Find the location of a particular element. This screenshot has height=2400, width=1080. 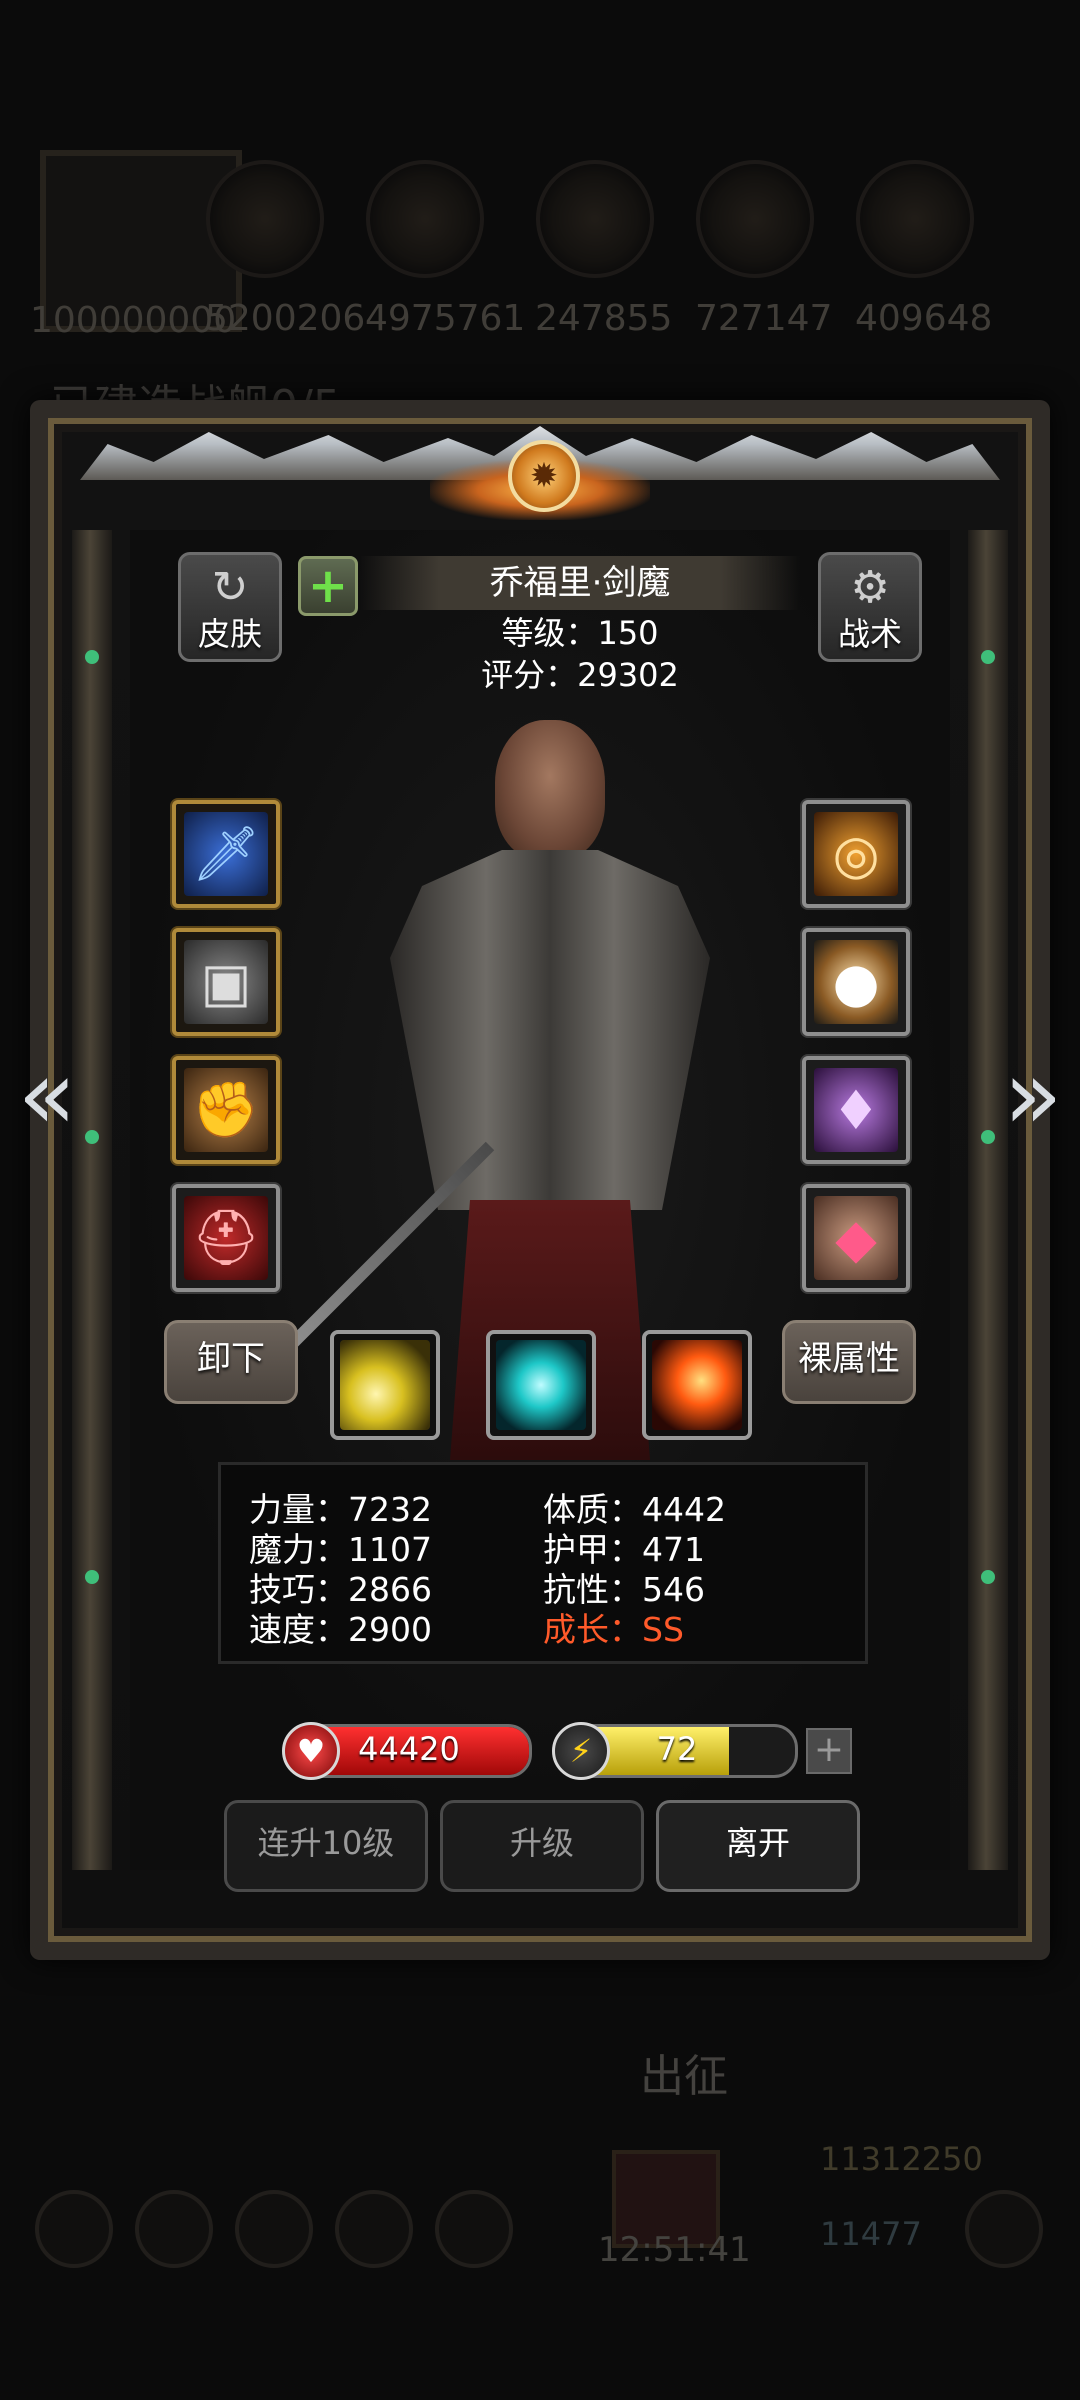

stat-growth: 成长：SS is located at coordinates (613, 1627).